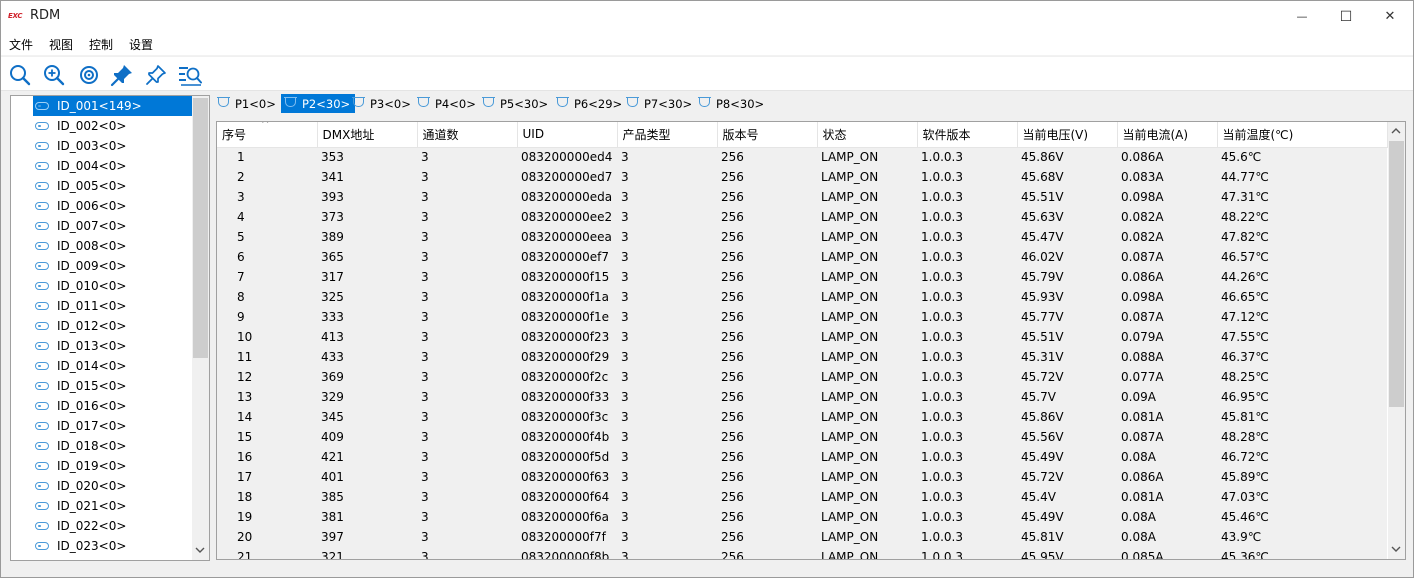 This screenshot has width=1414, height=578. What do you see at coordinates (54, 75) in the screenshot?
I see `zoom-in-button` at bounding box center [54, 75].